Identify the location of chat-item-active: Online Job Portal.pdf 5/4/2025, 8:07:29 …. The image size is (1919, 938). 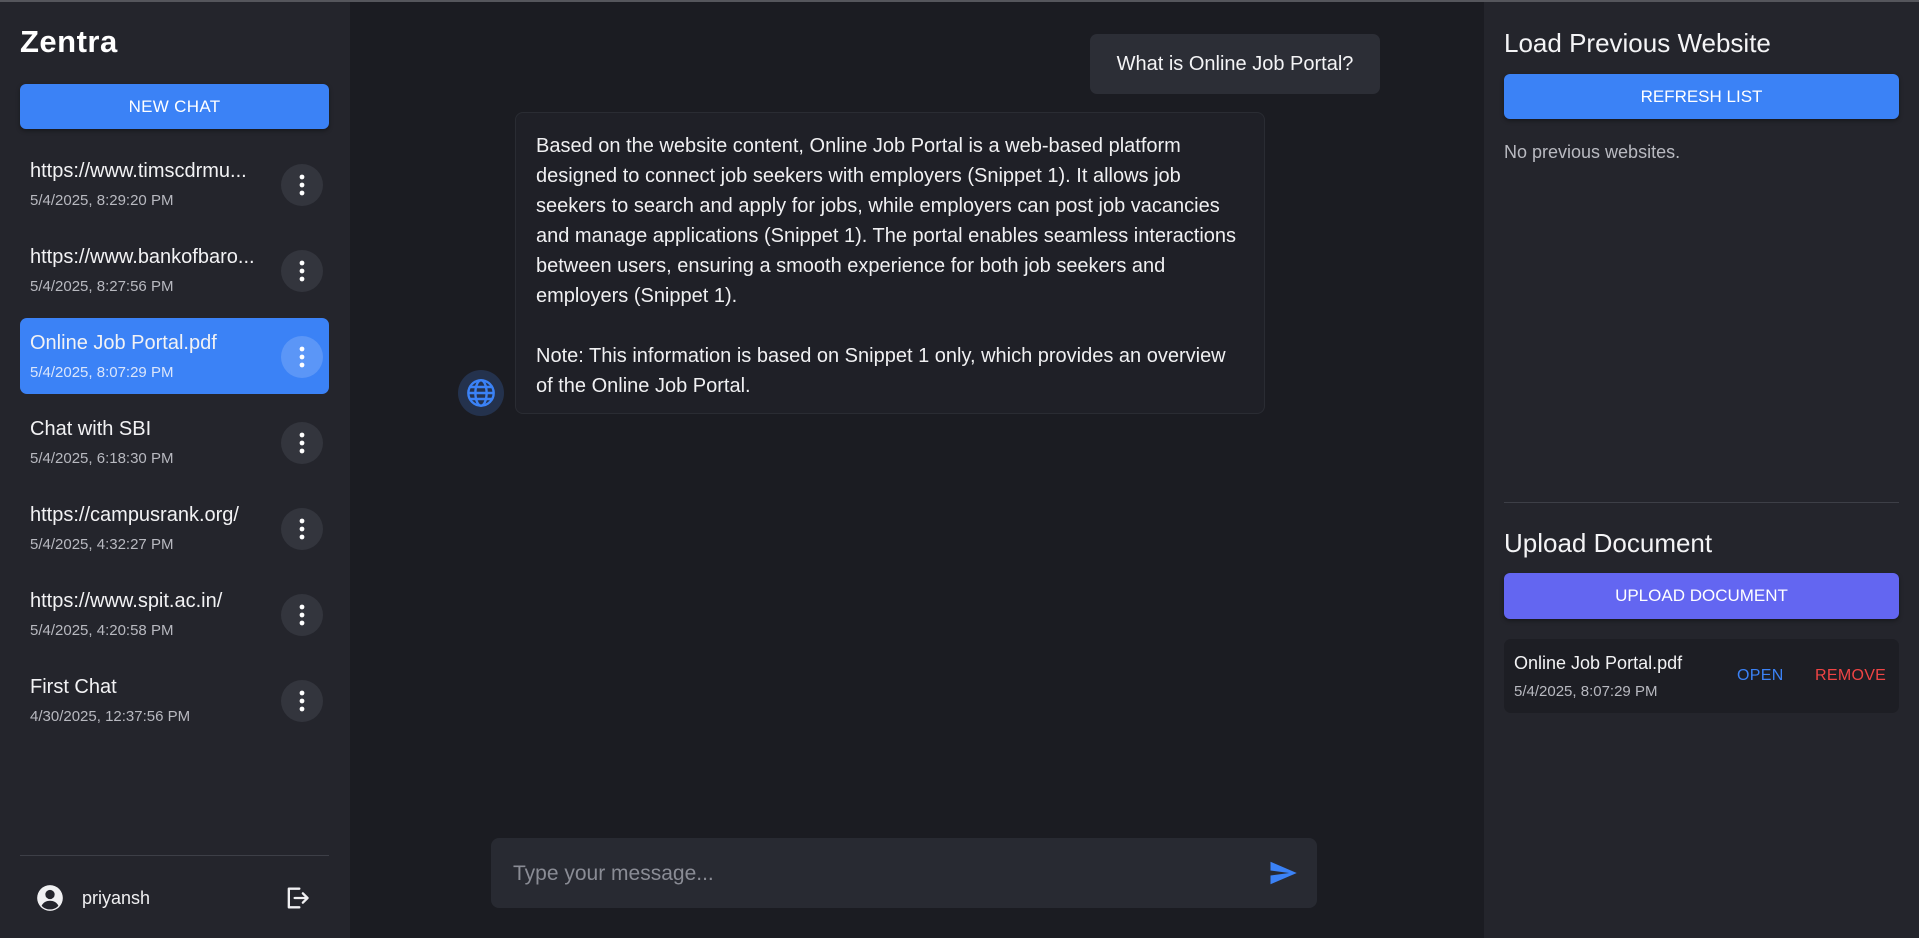
(174, 356).